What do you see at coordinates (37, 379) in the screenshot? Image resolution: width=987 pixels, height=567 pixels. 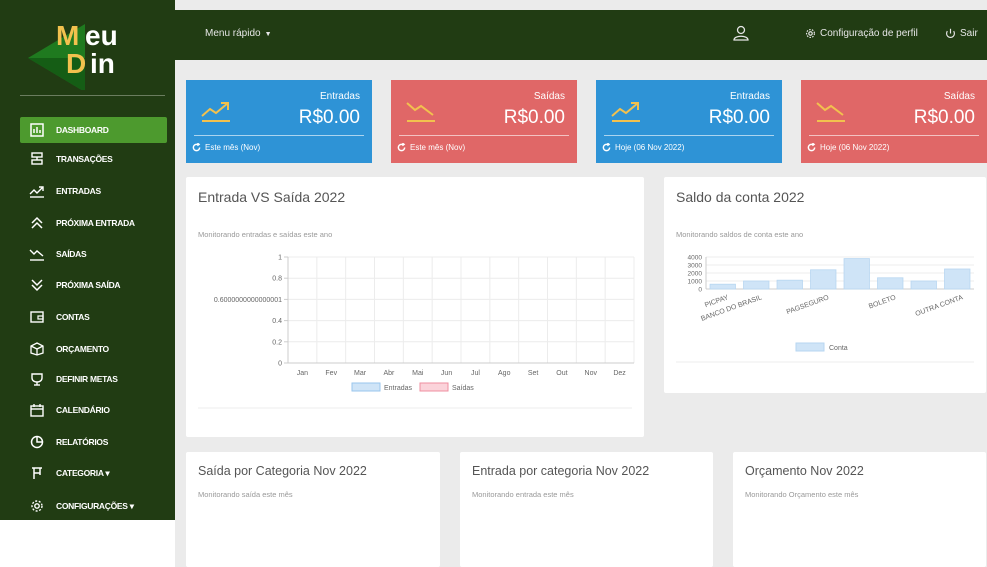 I see `trophy-icon` at bounding box center [37, 379].